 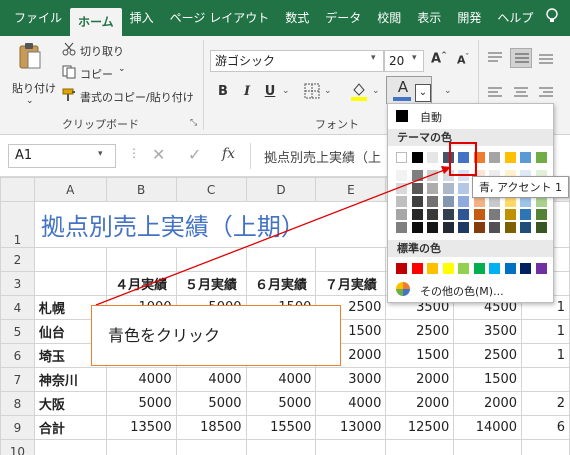 What do you see at coordinates (216, 335) in the screenshot?
I see `instruction-callout: 青色をクリック` at bounding box center [216, 335].